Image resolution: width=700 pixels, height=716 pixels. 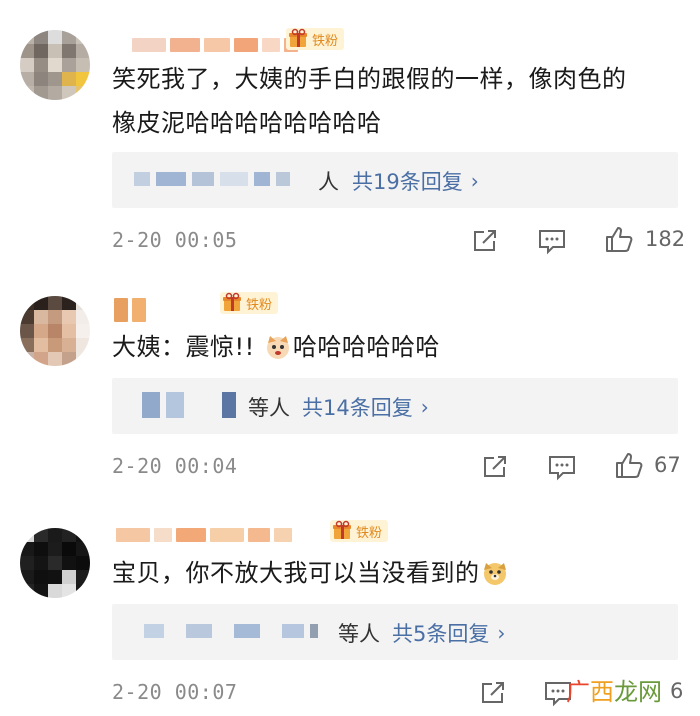 I want to click on comment-text-line: 橡皮泥哈哈哈哈哈哈哈哈, so click(x=247, y=123).